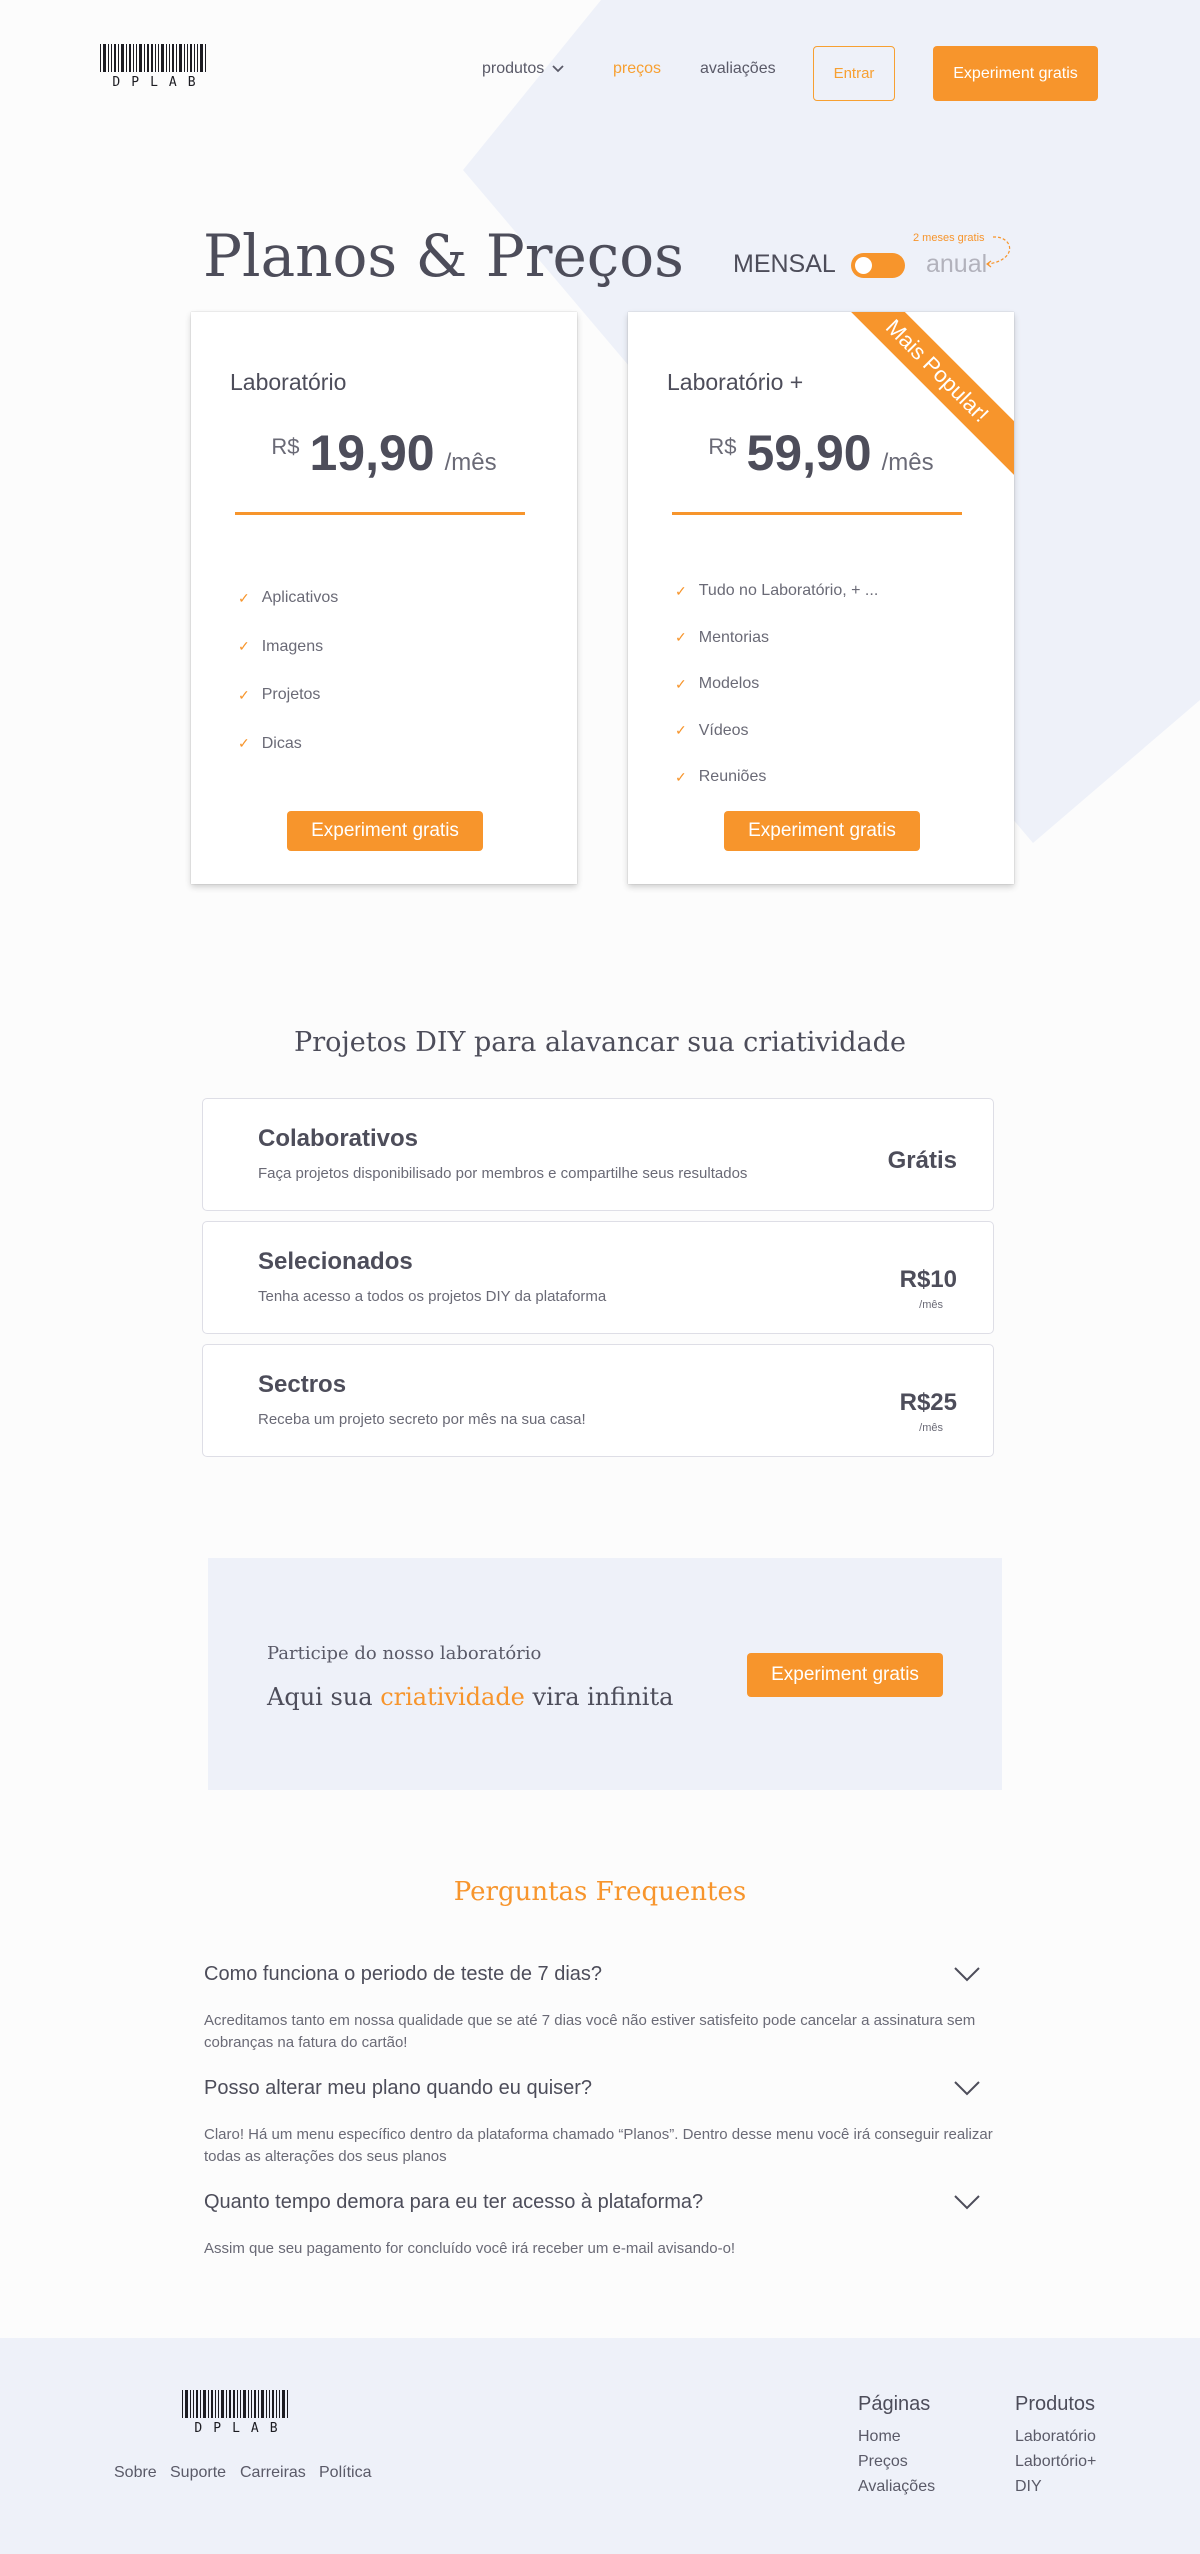  Describe the element at coordinates (154, 66) in the screenshot. I see `brand-logo: DPLAB` at that location.